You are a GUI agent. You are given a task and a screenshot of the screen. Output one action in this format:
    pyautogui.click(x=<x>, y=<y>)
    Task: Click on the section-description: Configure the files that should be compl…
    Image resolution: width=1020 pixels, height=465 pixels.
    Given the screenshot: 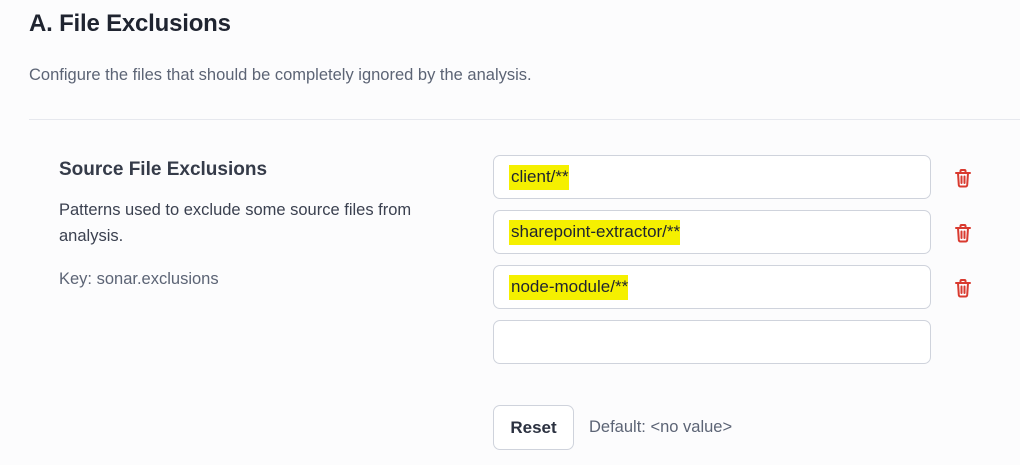 What is the action you would take?
    pyautogui.click(x=280, y=75)
    